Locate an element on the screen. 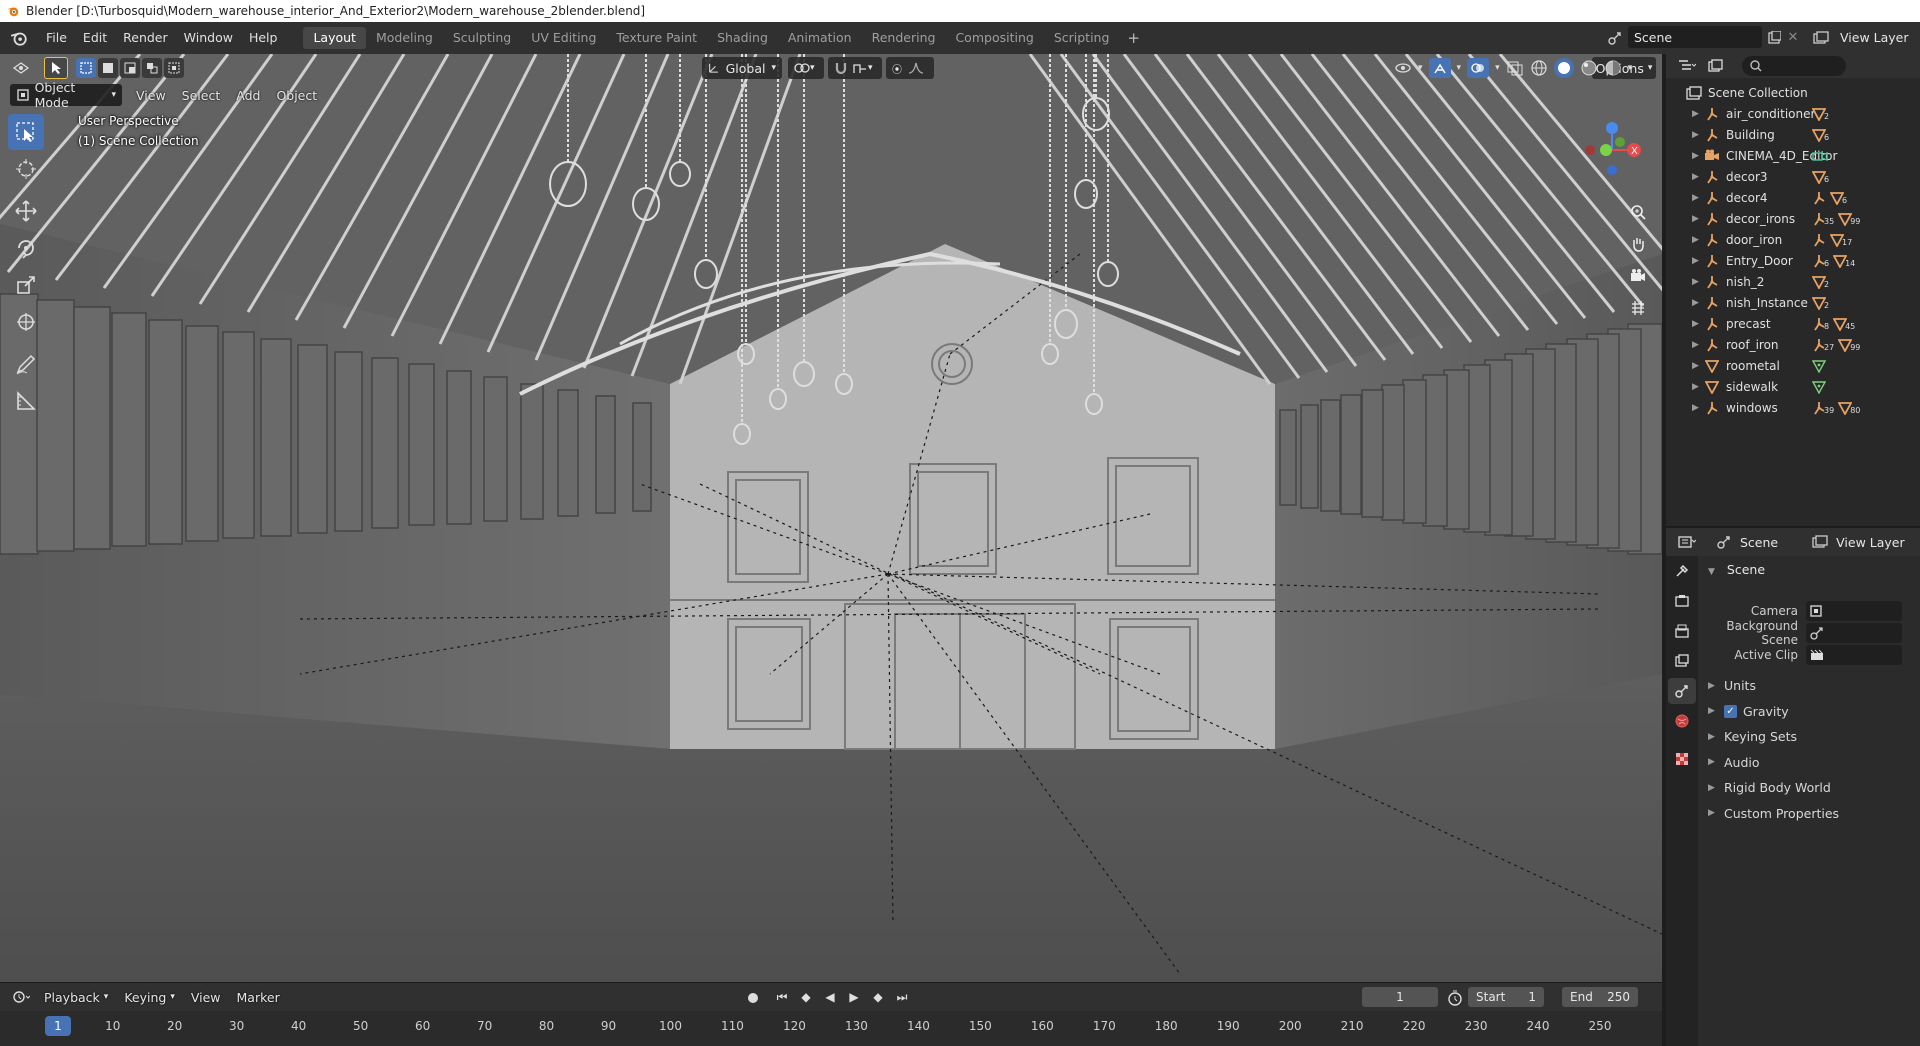 The height and width of the screenshot is (1046, 1920). timeline-menu-keying: Keying ▾ is located at coordinates (149, 997).